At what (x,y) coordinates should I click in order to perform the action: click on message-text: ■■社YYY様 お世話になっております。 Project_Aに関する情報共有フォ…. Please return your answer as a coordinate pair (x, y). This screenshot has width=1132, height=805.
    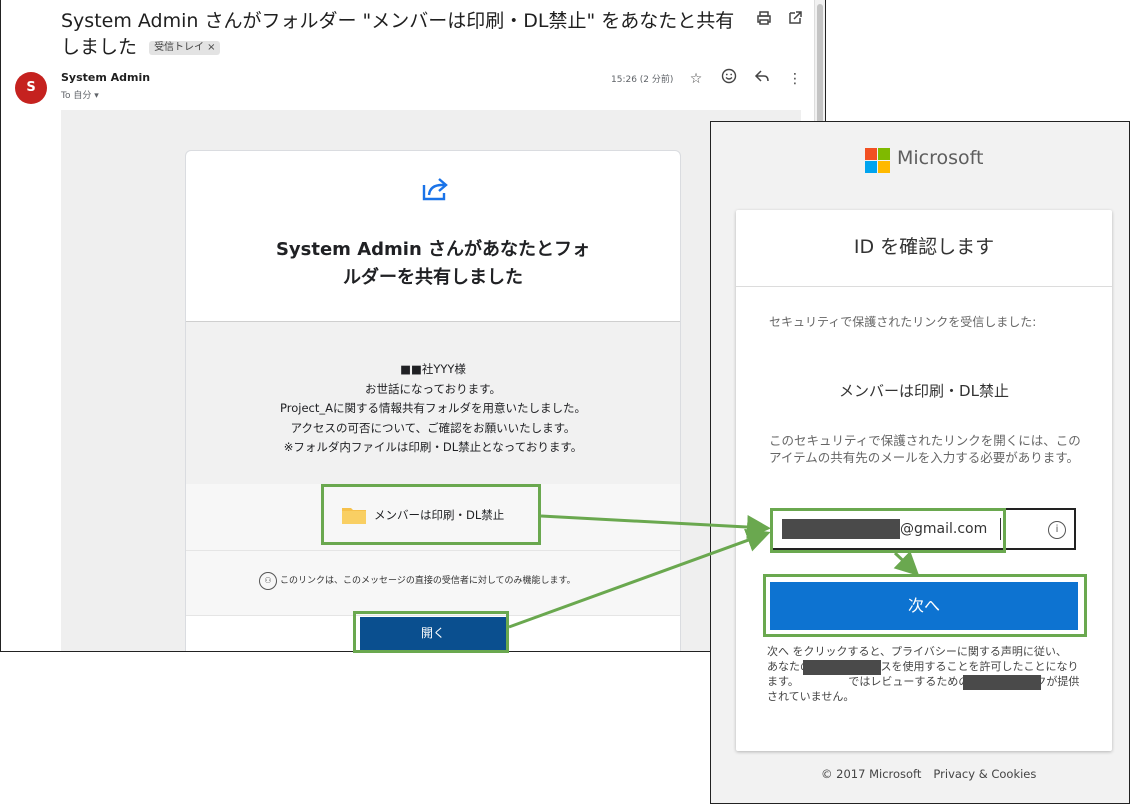
    Looking at the image, I should click on (433, 409).